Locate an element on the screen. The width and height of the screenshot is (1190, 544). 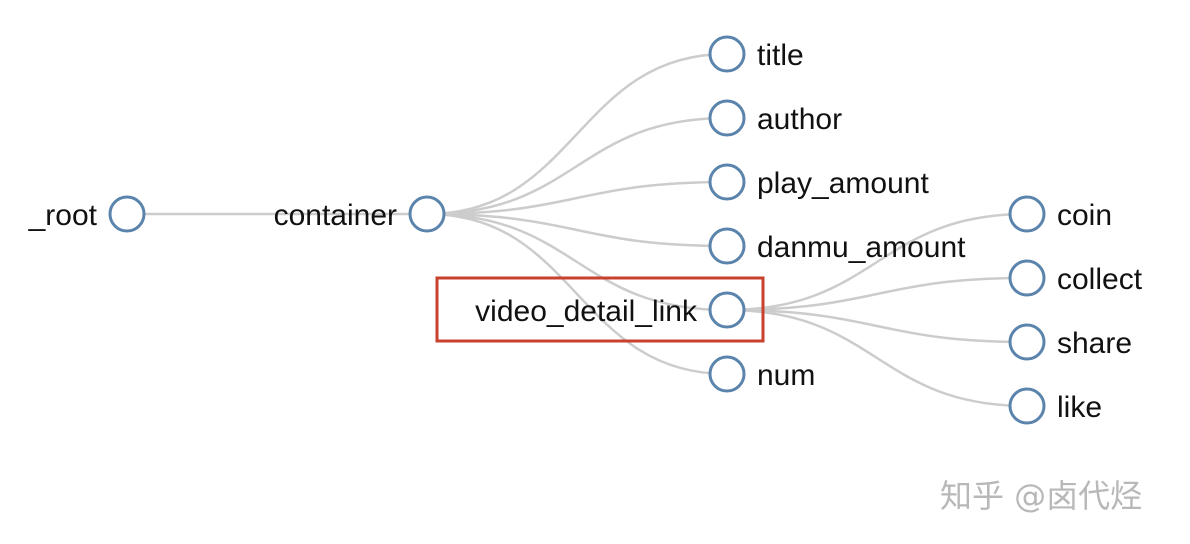
node-video_detail_link: video_detail_link is located at coordinates (610, 310).